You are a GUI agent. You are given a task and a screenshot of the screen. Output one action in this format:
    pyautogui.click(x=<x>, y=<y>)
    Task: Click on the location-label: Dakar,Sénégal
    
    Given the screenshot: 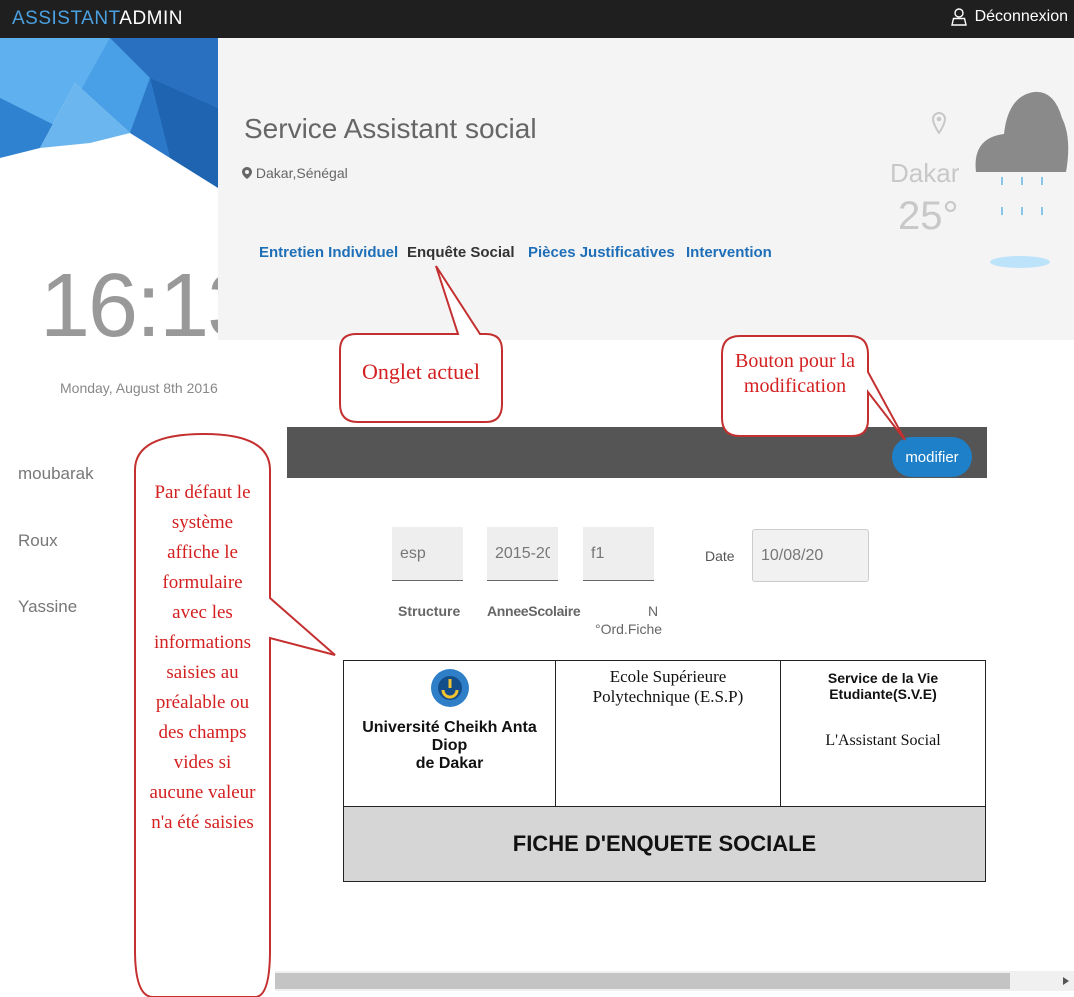 What is the action you would take?
    pyautogui.click(x=301, y=173)
    